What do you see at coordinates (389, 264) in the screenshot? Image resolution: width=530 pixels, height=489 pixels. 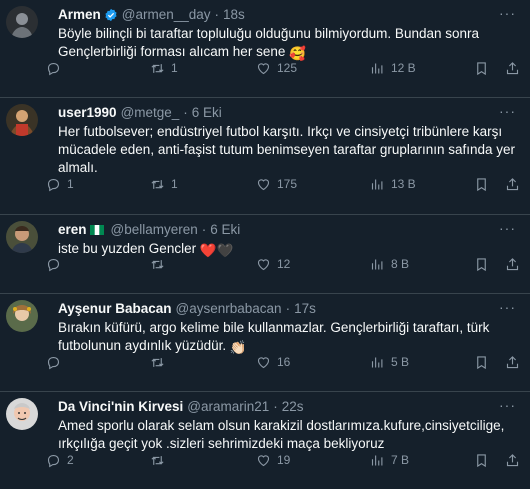 I see `views-button: 8 B` at bounding box center [389, 264].